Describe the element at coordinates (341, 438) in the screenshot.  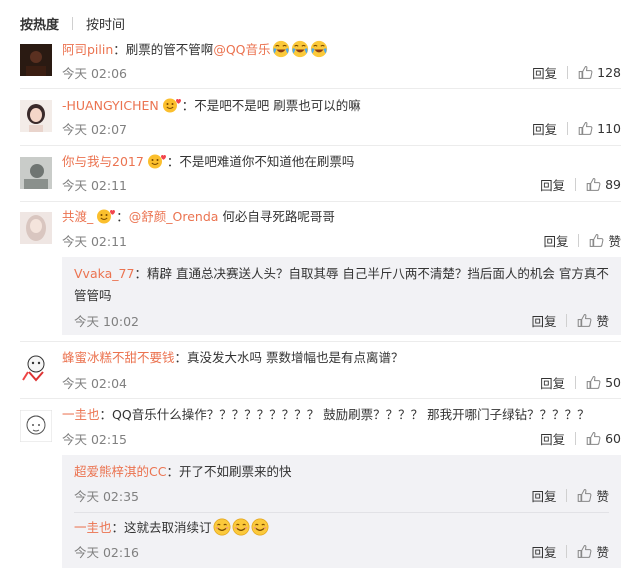
I see `comment-meta: 今天 02:15 回复 60` at that location.